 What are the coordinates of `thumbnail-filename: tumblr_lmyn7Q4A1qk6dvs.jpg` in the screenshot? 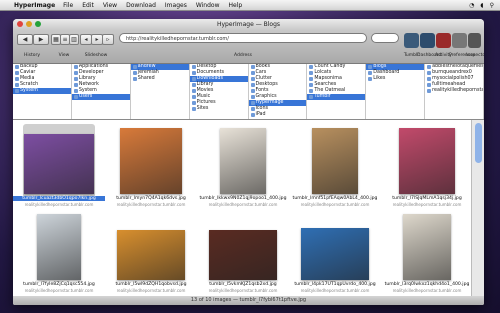 It's located at (151, 198).